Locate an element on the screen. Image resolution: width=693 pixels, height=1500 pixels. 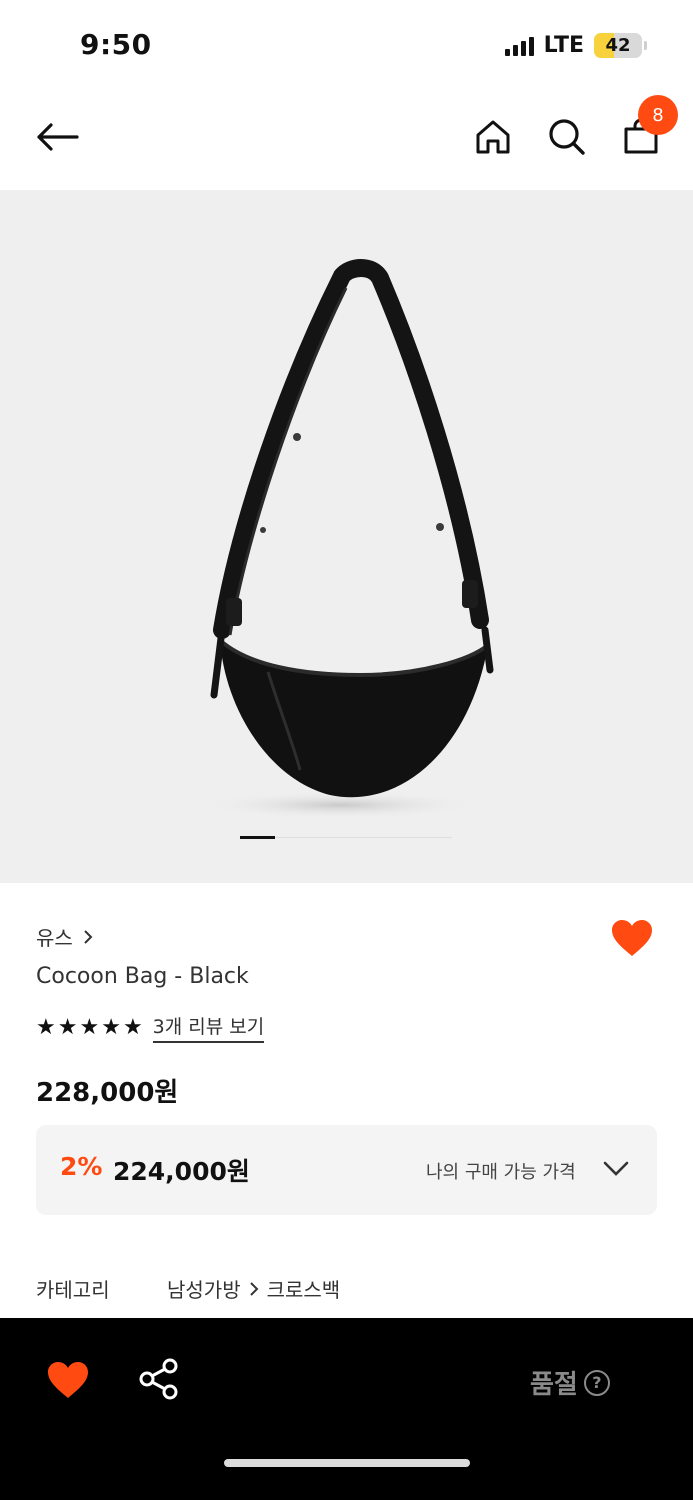
search-button is located at coordinates (567, 137).